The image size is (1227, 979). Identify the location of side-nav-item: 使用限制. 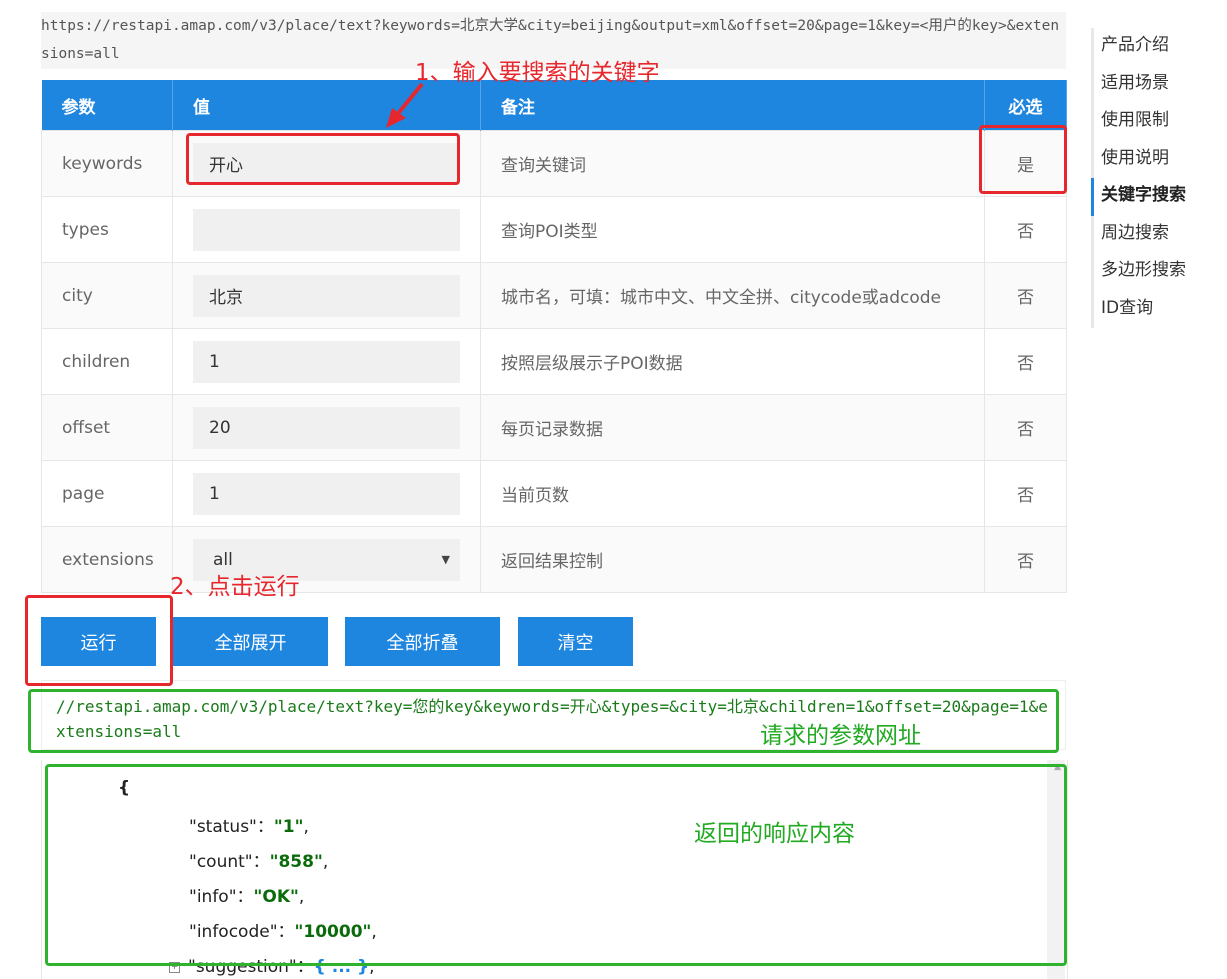
(1140, 122).